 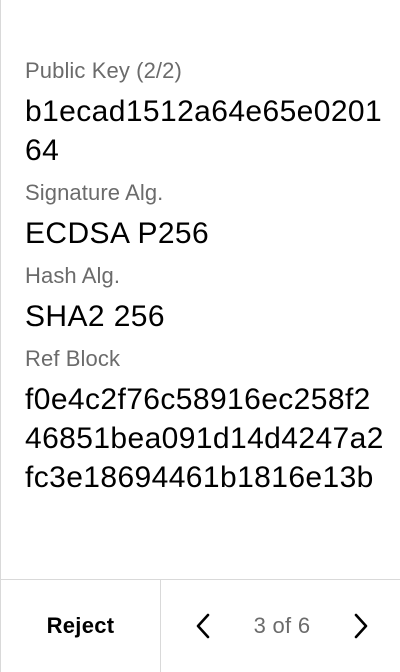 What do you see at coordinates (81, 626) in the screenshot?
I see `reject-button: Reject` at bounding box center [81, 626].